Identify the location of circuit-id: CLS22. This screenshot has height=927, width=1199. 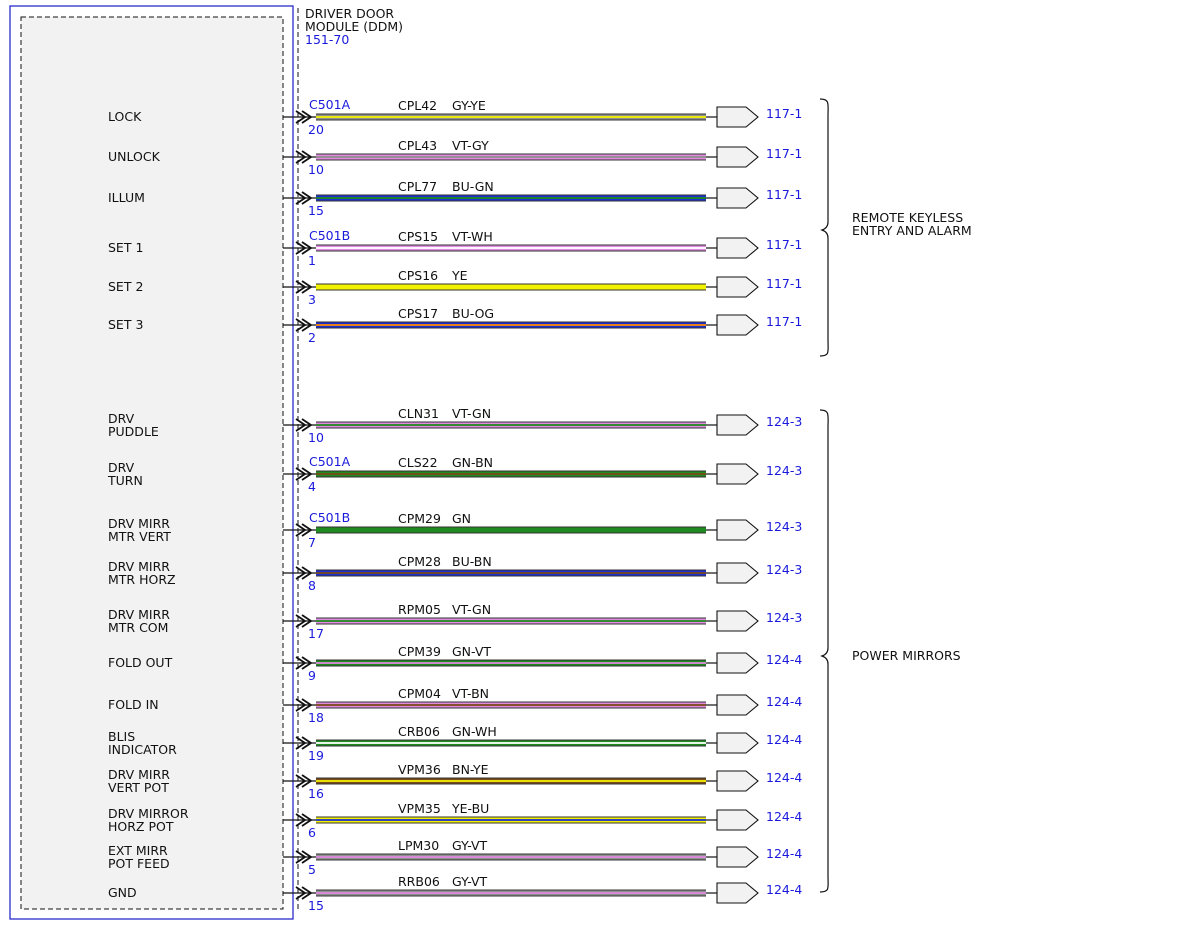
(418, 462).